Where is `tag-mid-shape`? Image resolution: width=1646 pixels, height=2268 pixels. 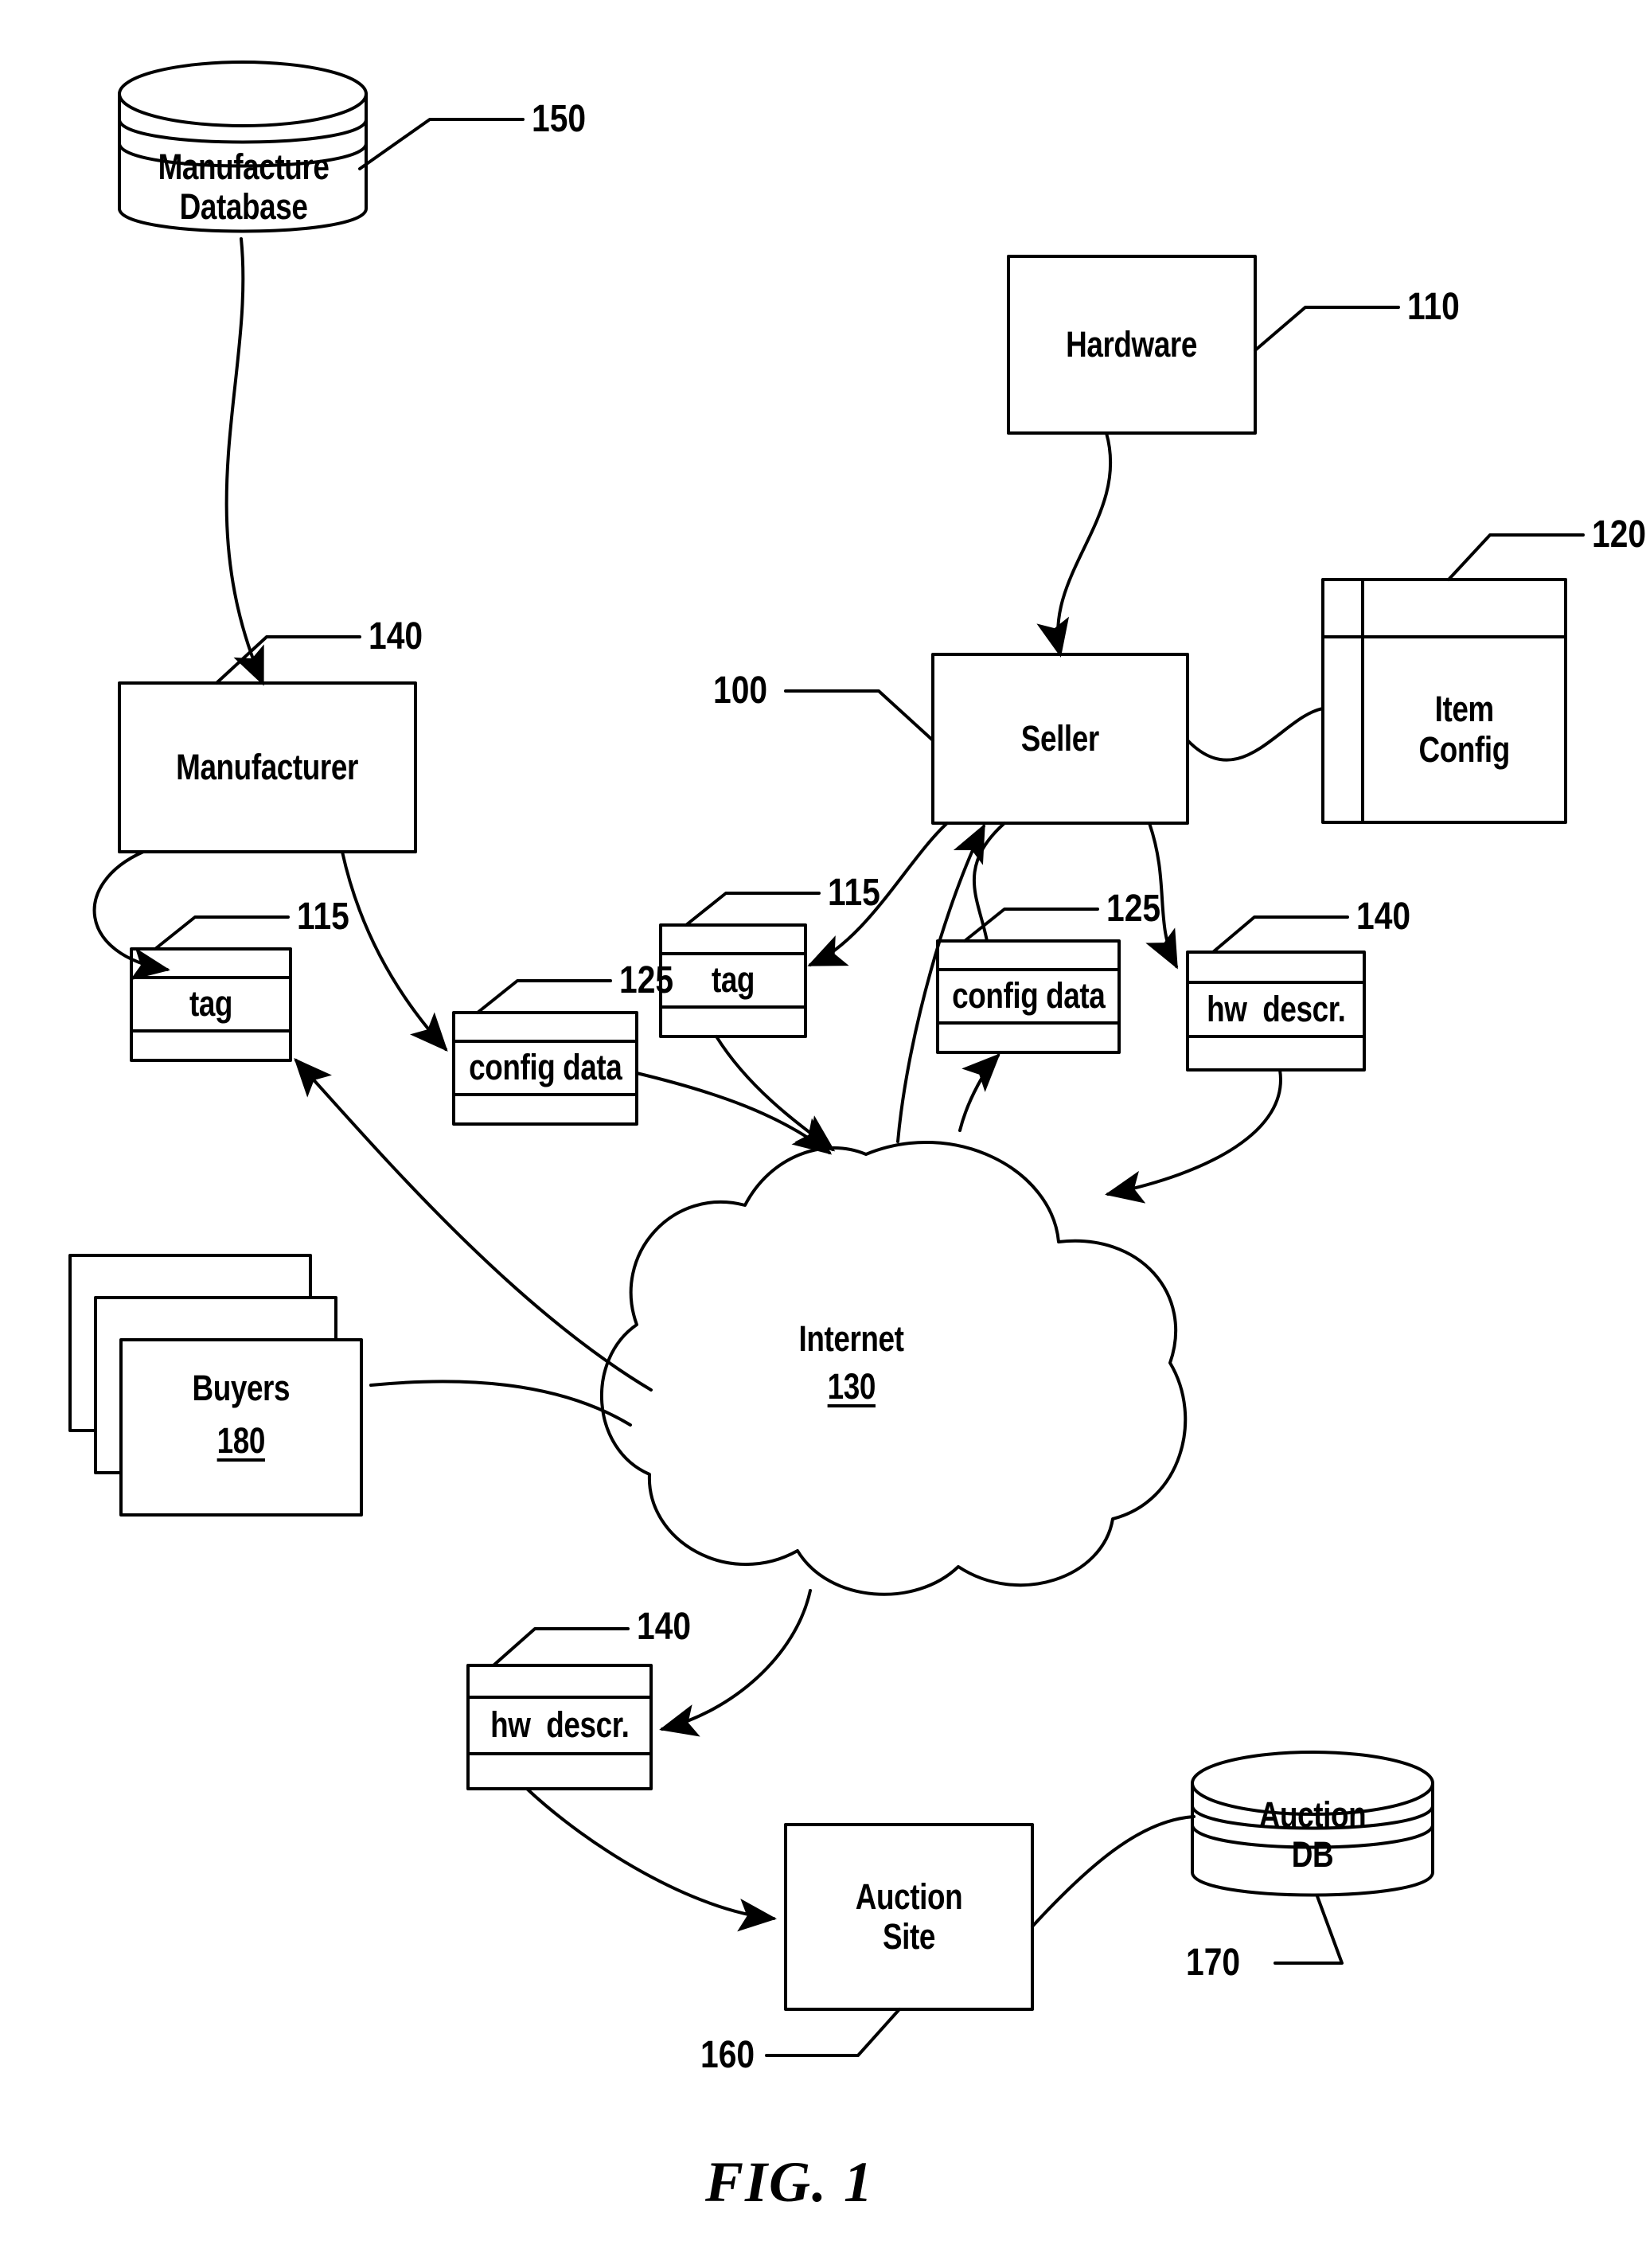
tag-mid-shape is located at coordinates (733, 981).